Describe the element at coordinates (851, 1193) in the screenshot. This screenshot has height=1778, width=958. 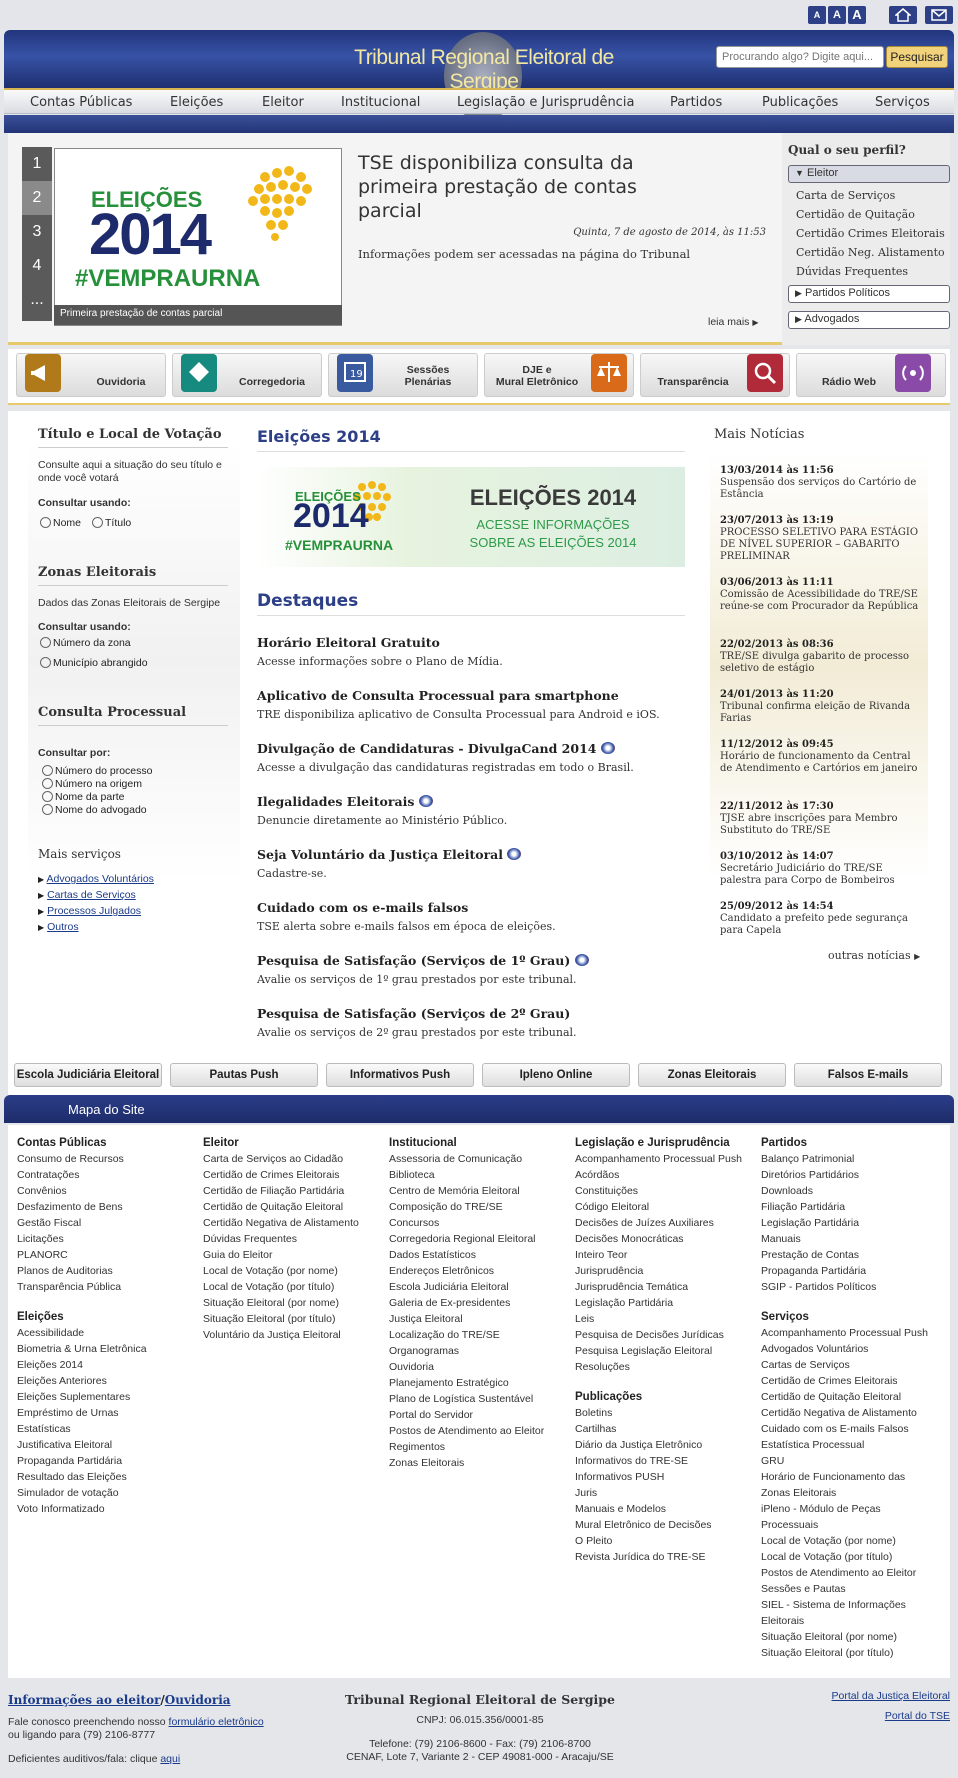
I see `sitemap-link: Downloads` at that location.